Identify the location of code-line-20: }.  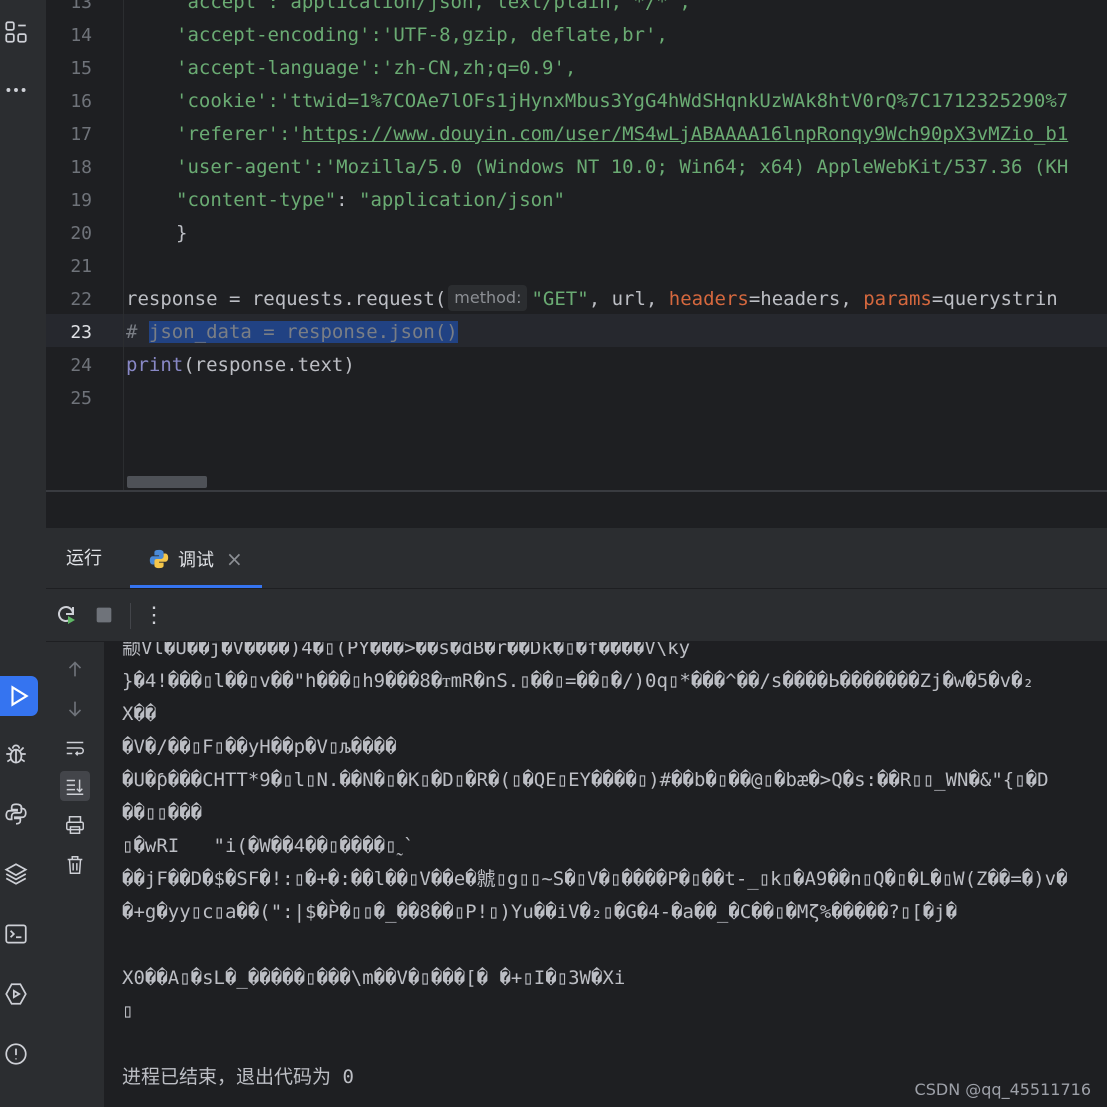
(181, 233).